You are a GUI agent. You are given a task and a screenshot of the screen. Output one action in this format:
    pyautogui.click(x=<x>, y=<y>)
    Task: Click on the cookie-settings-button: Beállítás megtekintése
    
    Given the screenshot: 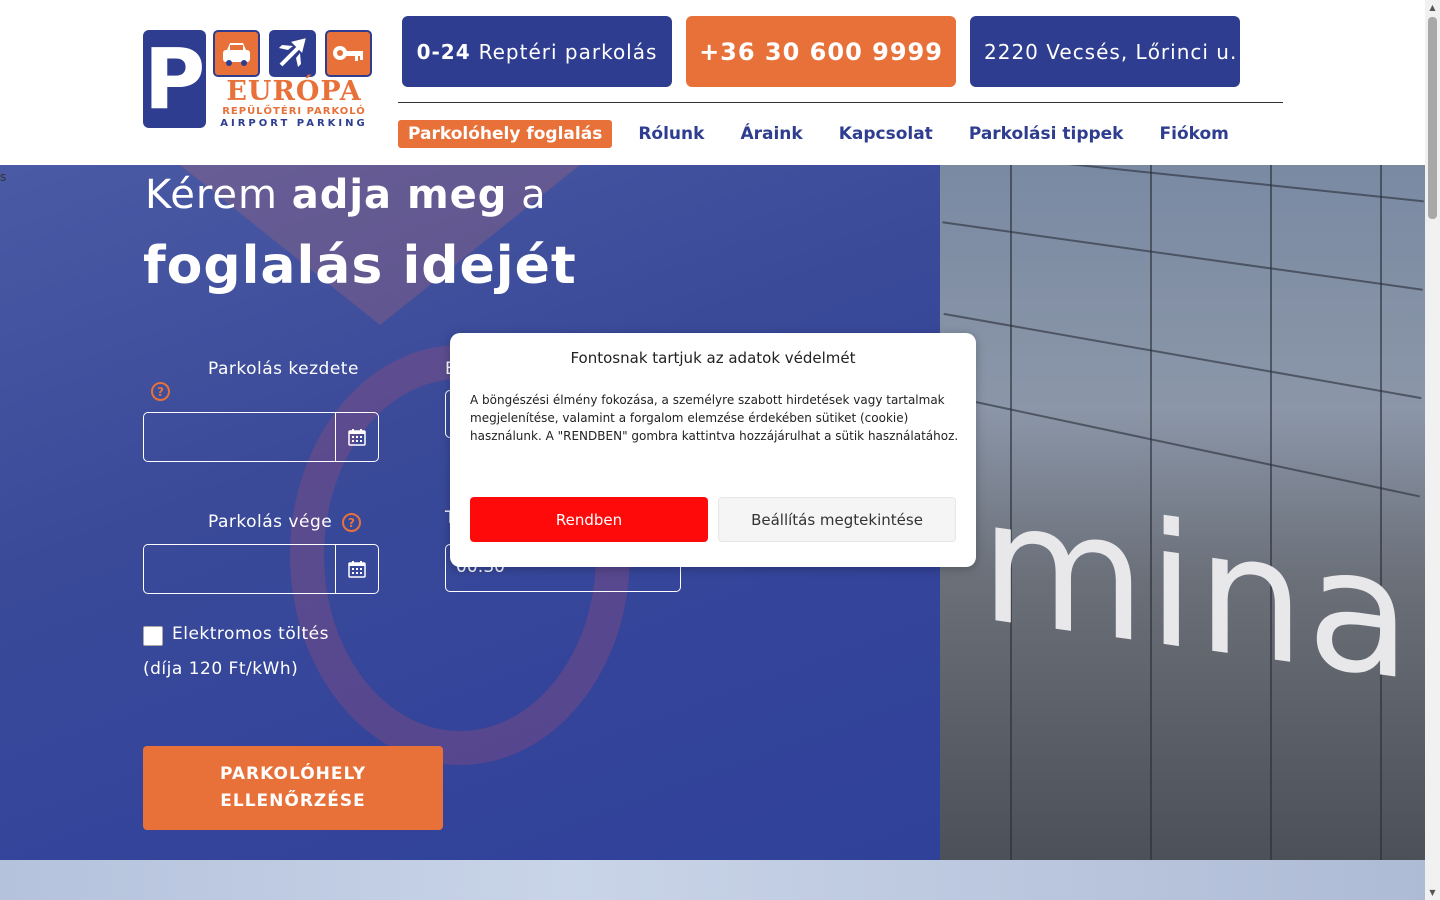 What is the action you would take?
    pyautogui.click(x=837, y=519)
    